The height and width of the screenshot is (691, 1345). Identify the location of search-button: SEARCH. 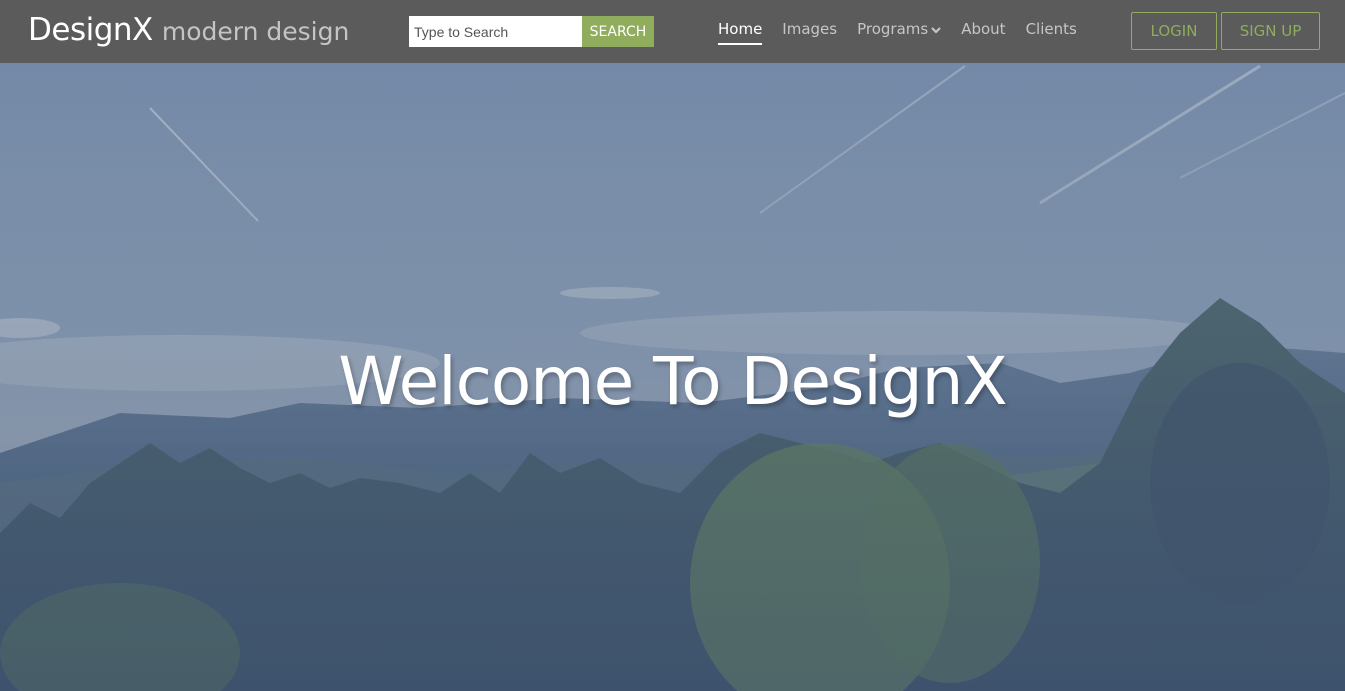
(618, 31).